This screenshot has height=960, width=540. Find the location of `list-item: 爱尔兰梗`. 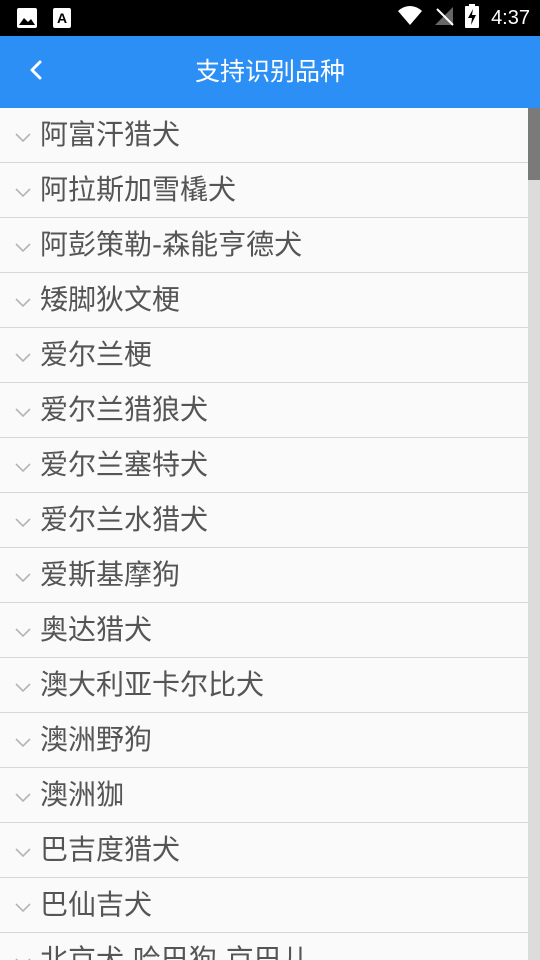

list-item: 爱尔兰梗 is located at coordinates (264, 355).